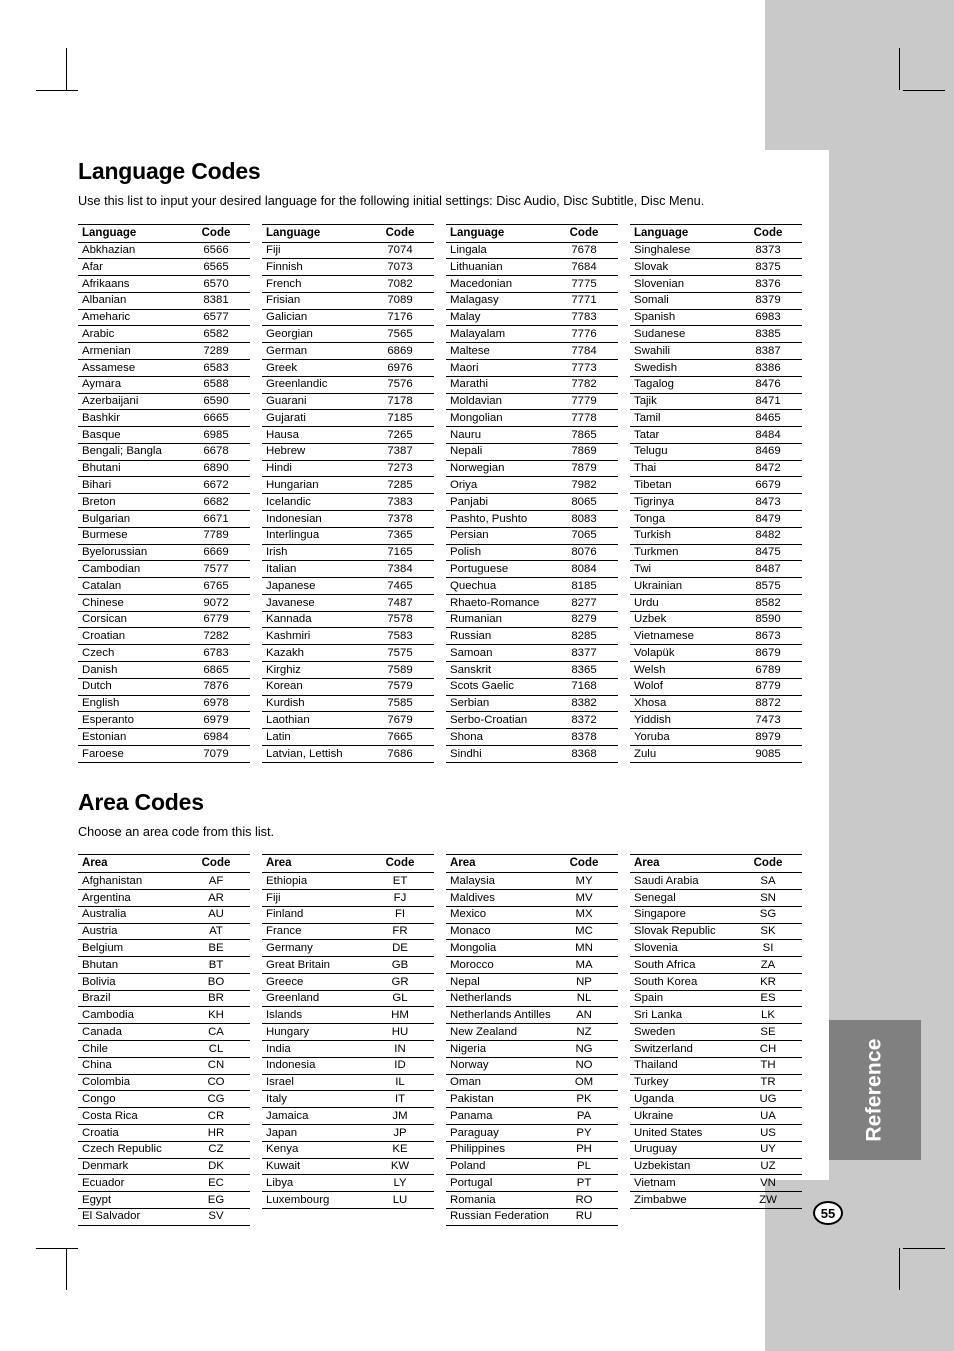  I want to click on table-row: Saudi Arabia SA, so click(716, 881).